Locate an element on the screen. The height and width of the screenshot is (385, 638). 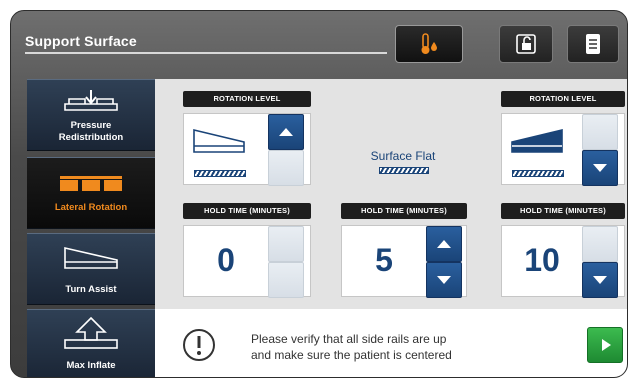
left-hold-down-button is located at coordinates (286, 280).